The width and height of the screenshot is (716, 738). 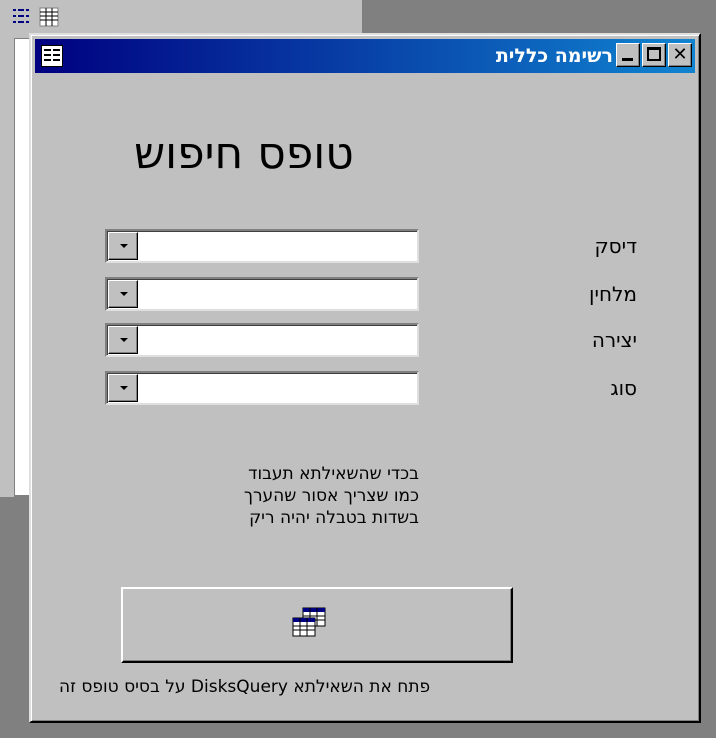 I want to click on composer-dropdown-button, so click(x=123, y=294).